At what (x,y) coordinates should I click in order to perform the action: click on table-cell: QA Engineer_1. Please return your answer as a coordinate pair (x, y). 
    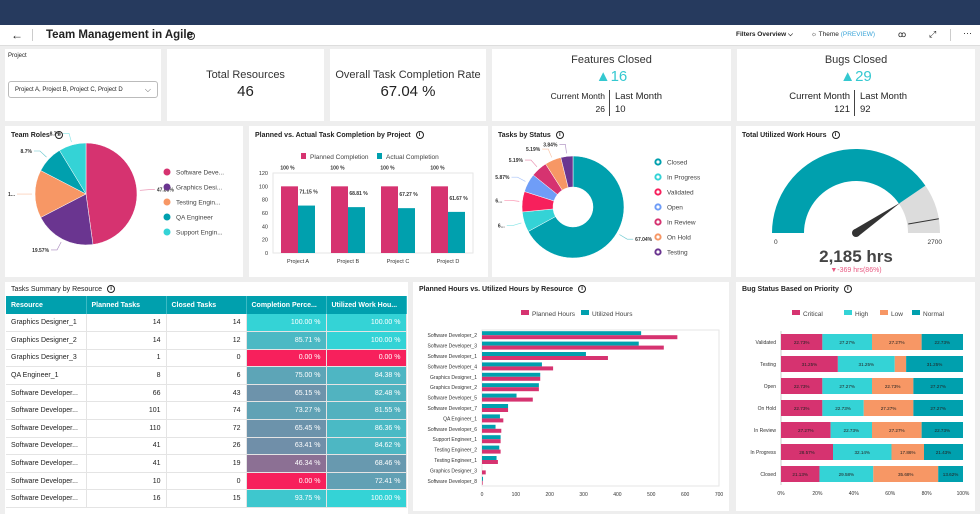
    Looking at the image, I should click on (46, 375).